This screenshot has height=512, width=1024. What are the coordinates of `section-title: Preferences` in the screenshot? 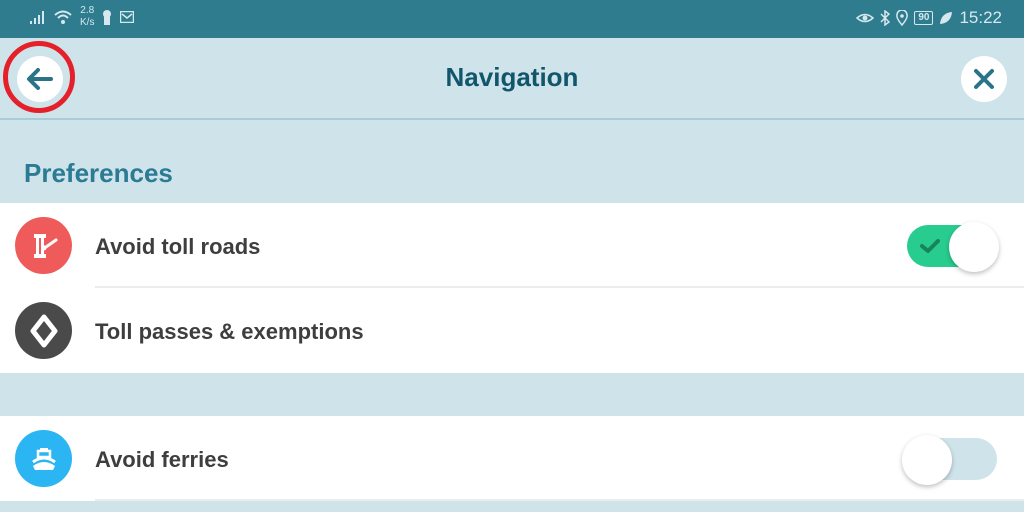 It's located at (98, 173).